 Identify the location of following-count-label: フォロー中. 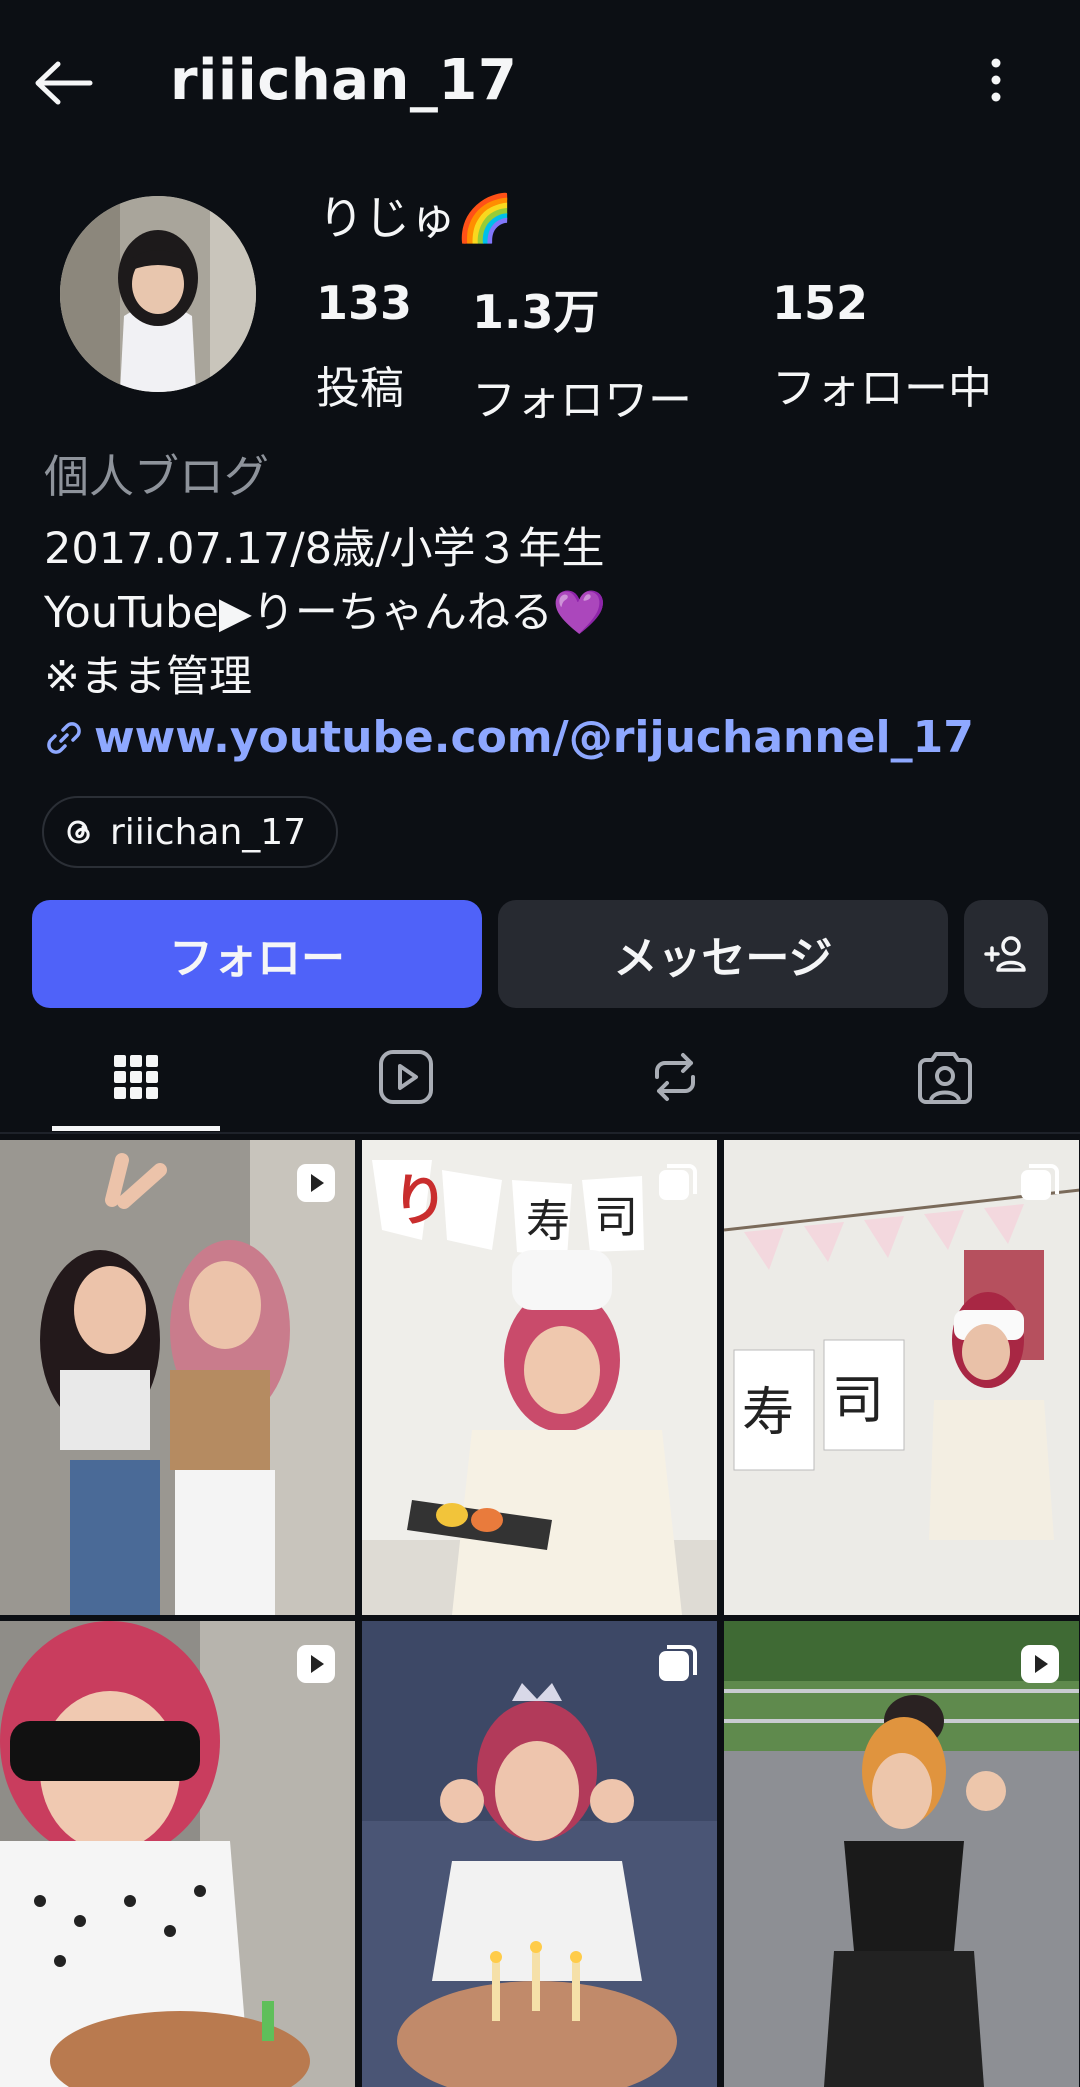
(882, 388).